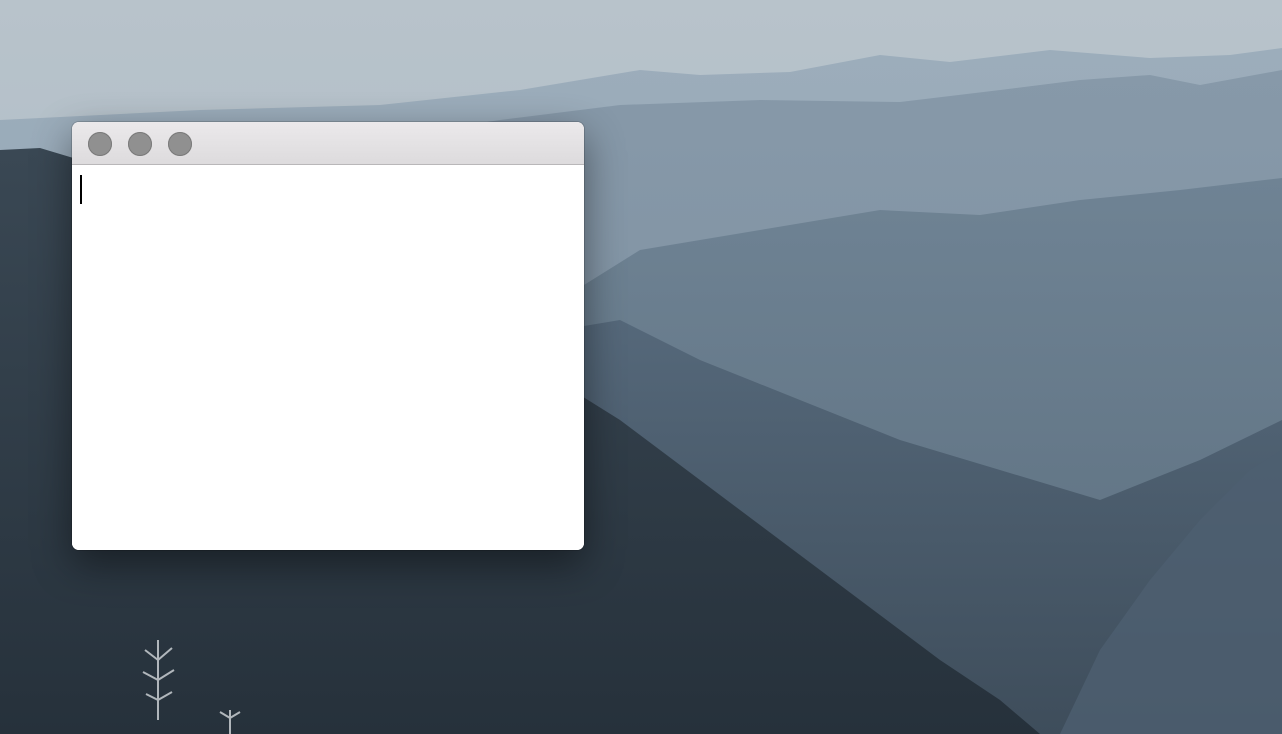  Describe the element at coordinates (328, 143) in the screenshot. I see `window-titlebar` at that location.